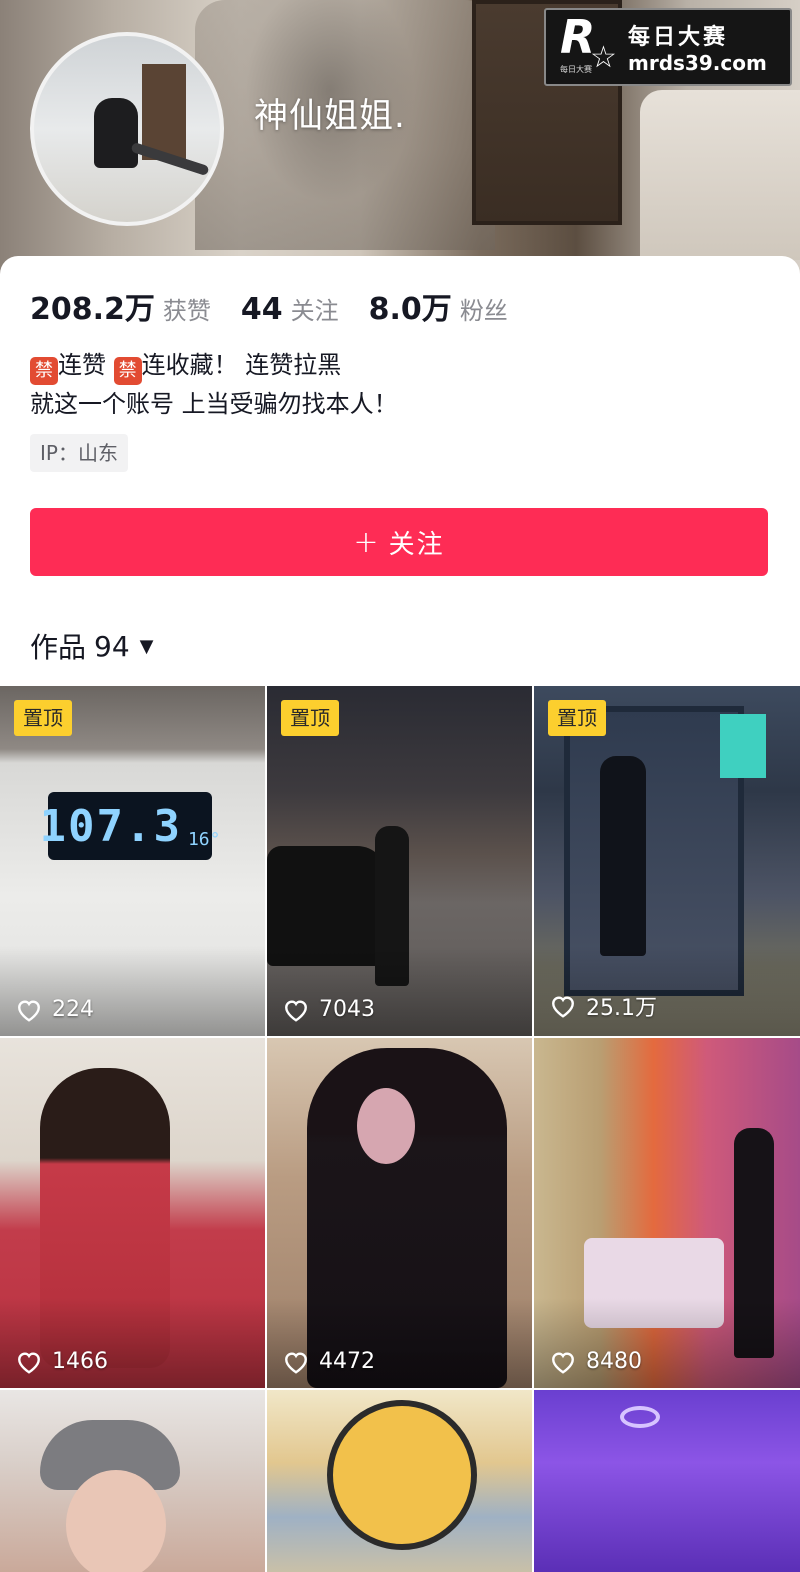  What do you see at coordinates (79, 453) in the screenshot?
I see `ip-location-badge: IP：山东` at bounding box center [79, 453].